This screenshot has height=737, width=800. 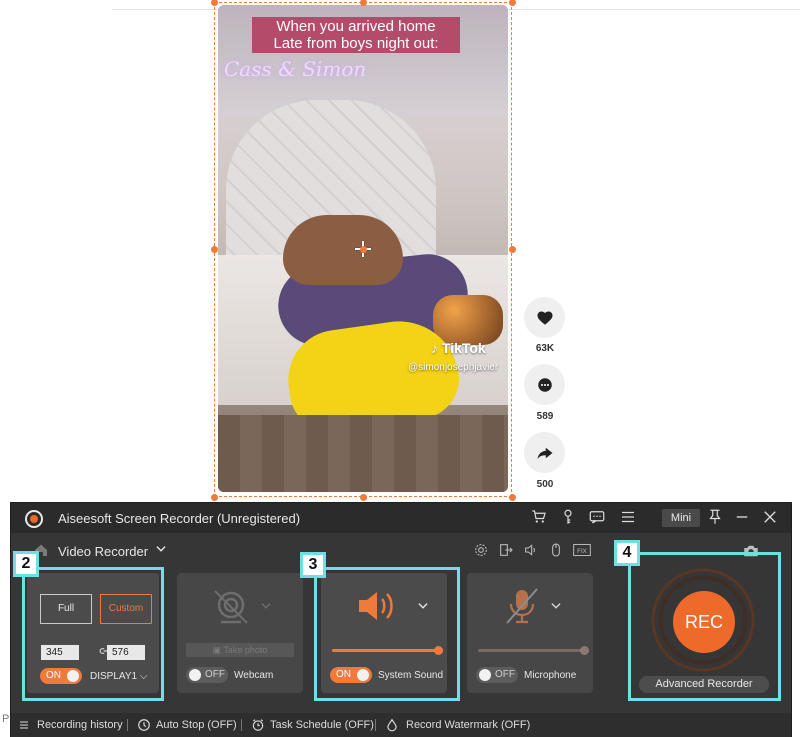 I want to click on record-watermark-link: Record Watermark (OFF), so click(x=468, y=725).